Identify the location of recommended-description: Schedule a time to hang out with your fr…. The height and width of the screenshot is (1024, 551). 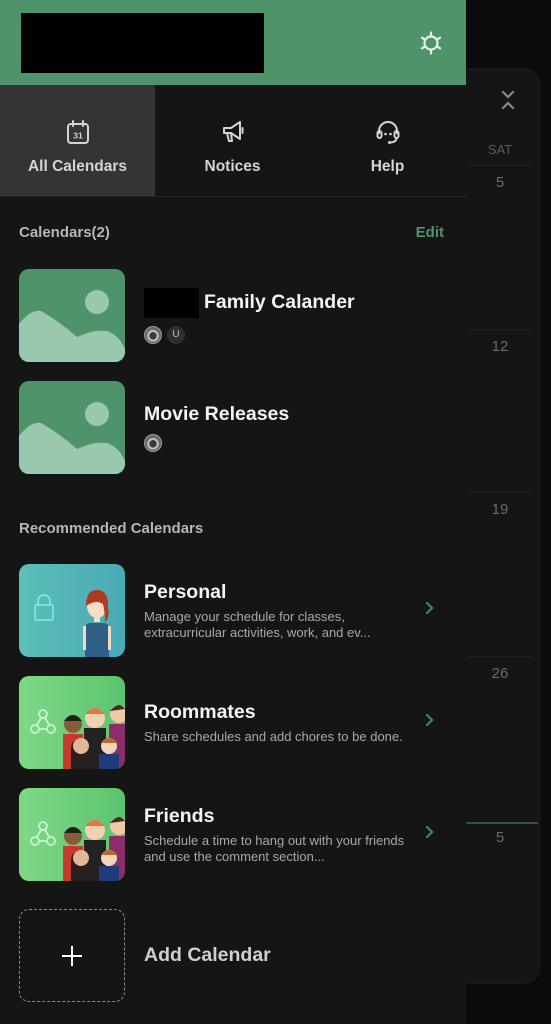
(274, 848).